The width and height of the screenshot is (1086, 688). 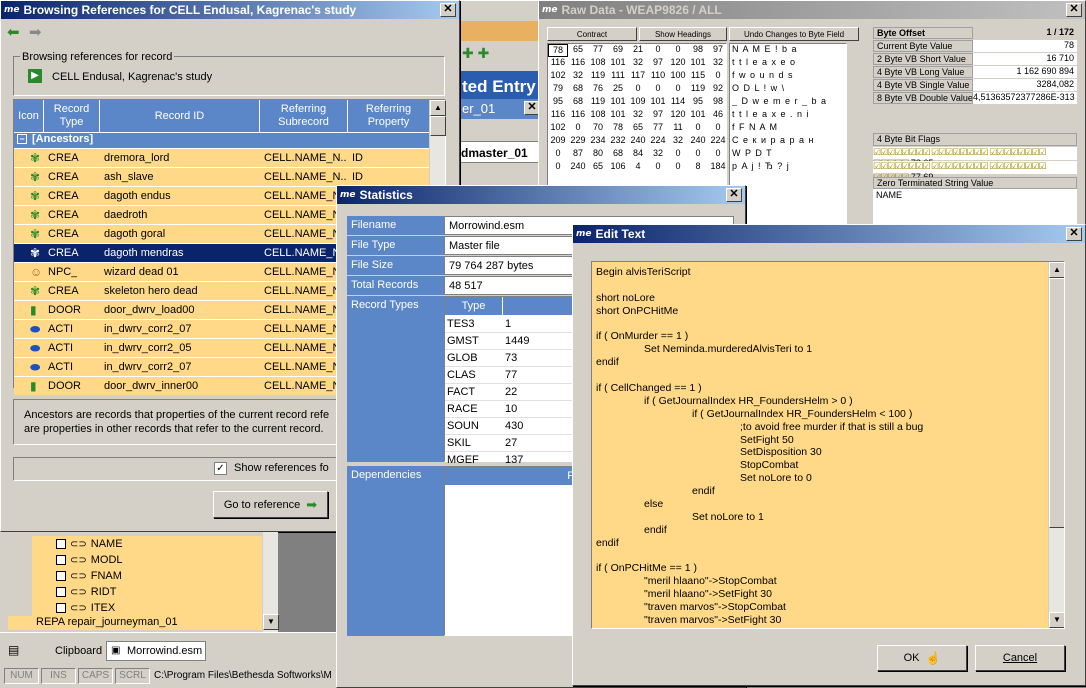 What do you see at coordinates (22, 139) in the screenshot?
I see `collapse-icon: −` at bounding box center [22, 139].